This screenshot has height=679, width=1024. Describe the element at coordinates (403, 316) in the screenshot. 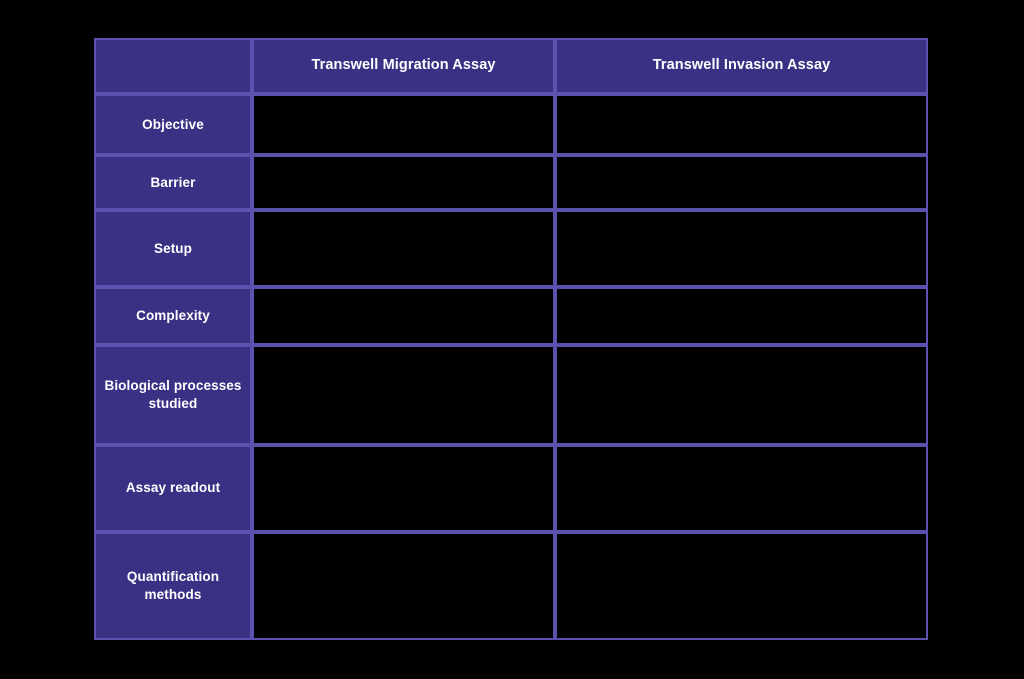

I see `cell-complexity-migration` at that location.